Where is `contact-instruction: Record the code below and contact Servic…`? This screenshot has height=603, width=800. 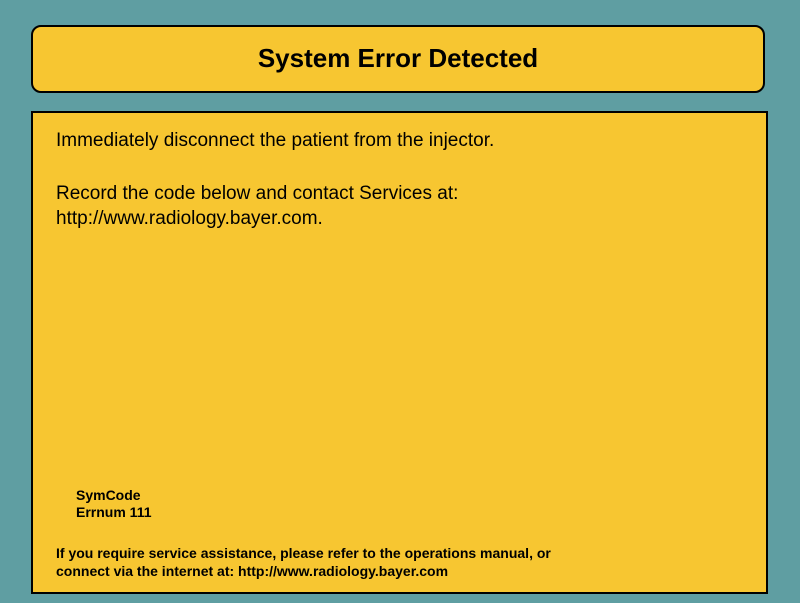 contact-instruction: Record the code below and contact Servic… is located at coordinates (257, 193).